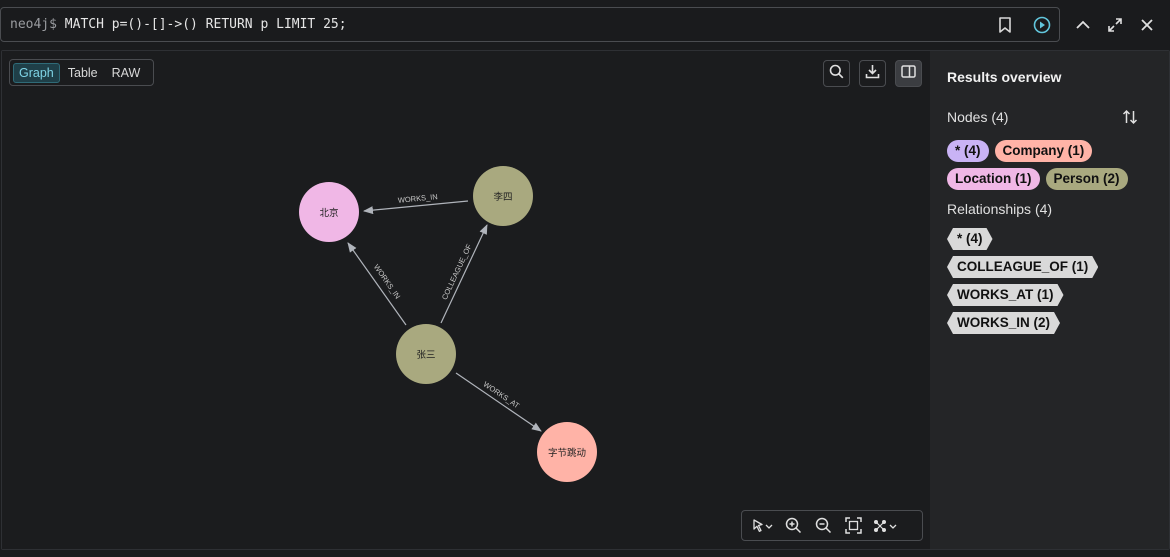 The image size is (1170, 557). I want to click on rel-chip-colleague-of: COLLEAGUE_OF (1), so click(1022, 267).